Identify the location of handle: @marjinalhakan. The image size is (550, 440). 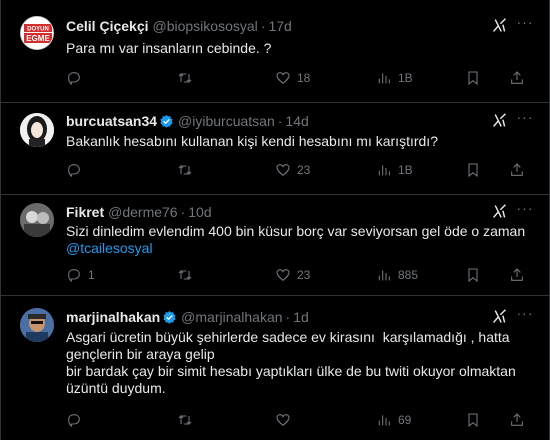
(231, 317).